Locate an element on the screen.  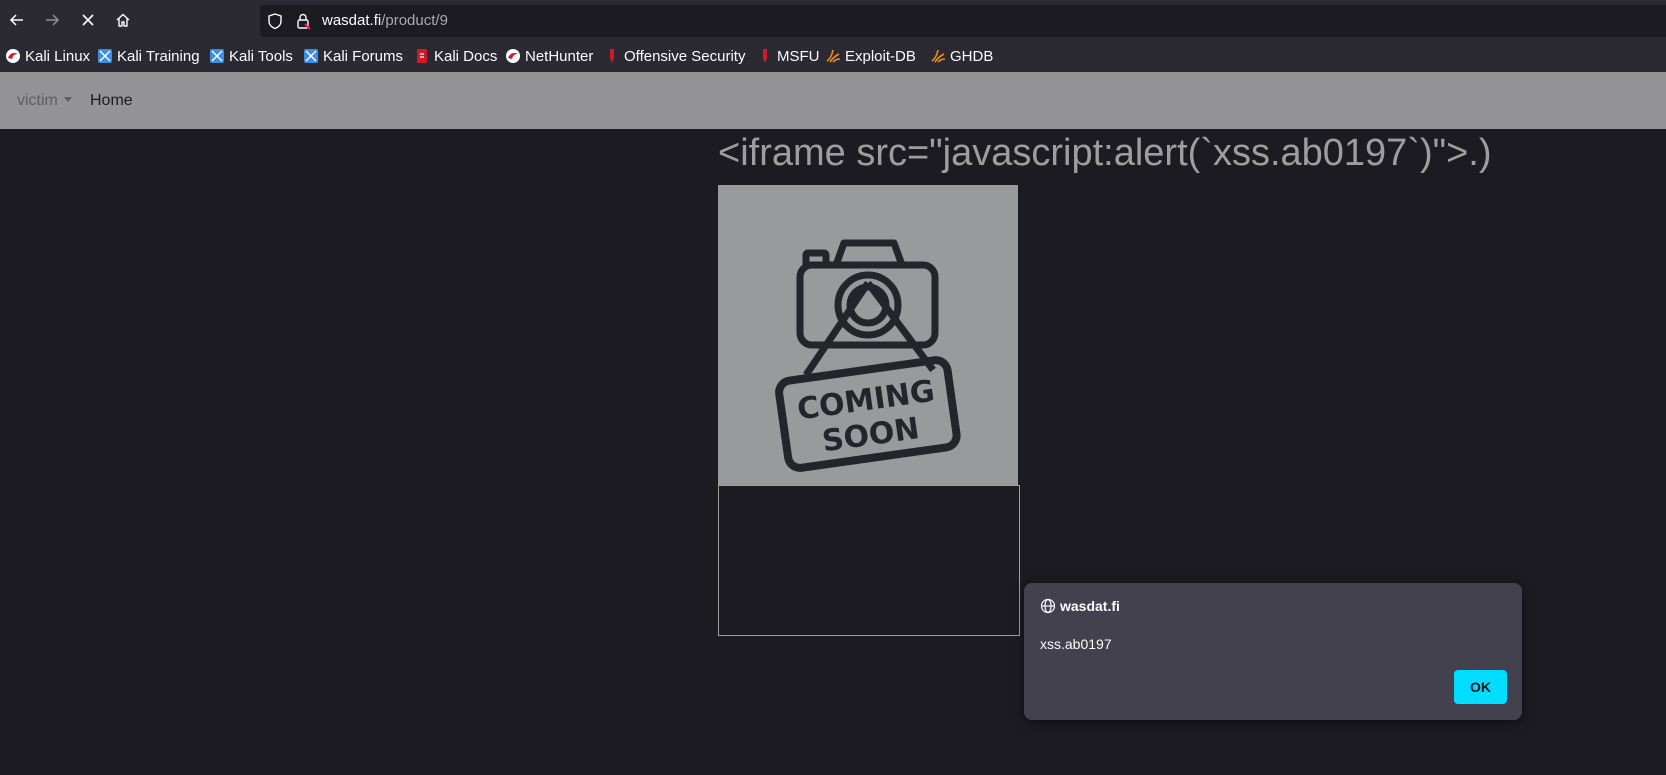
stop-button is located at coordinates (88, 20).